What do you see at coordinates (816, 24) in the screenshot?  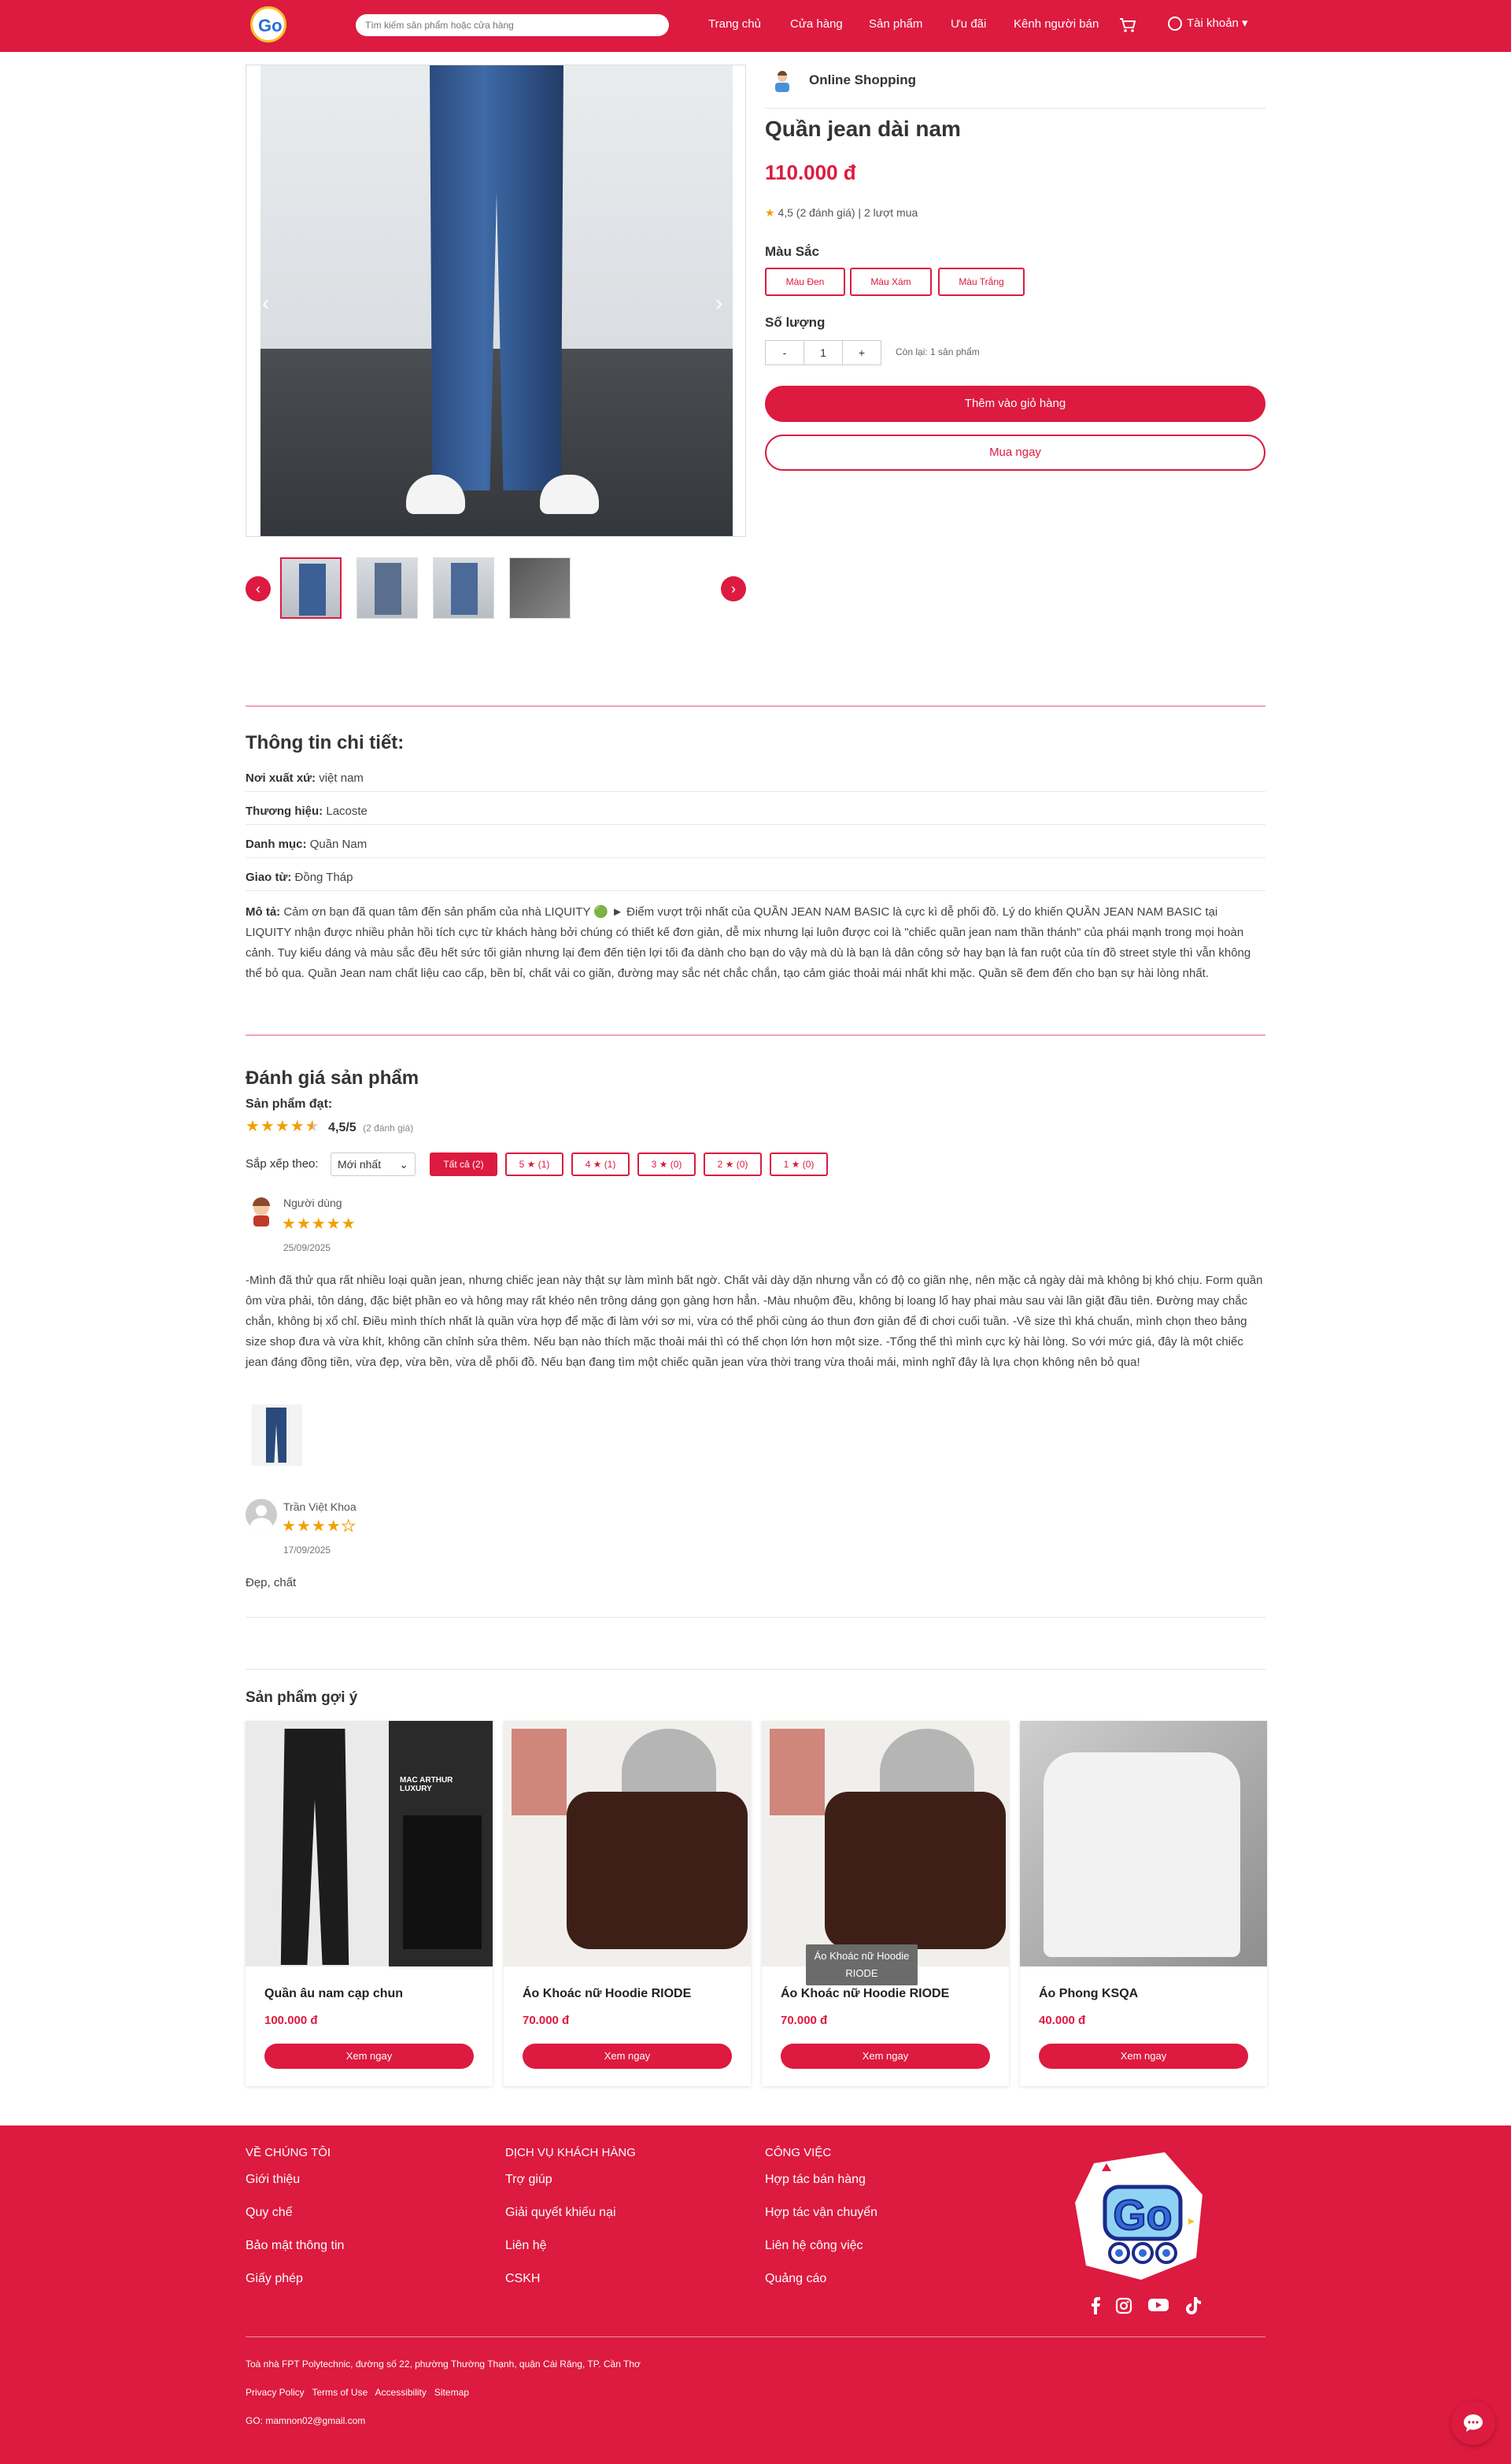 I see `nav-shop: Cửa hàng` at bounding box center [816, 24].